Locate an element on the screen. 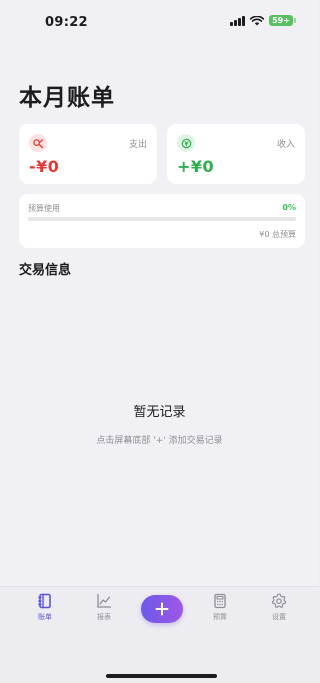  tab-budget: 预算 is located at coordinates (220, 607).